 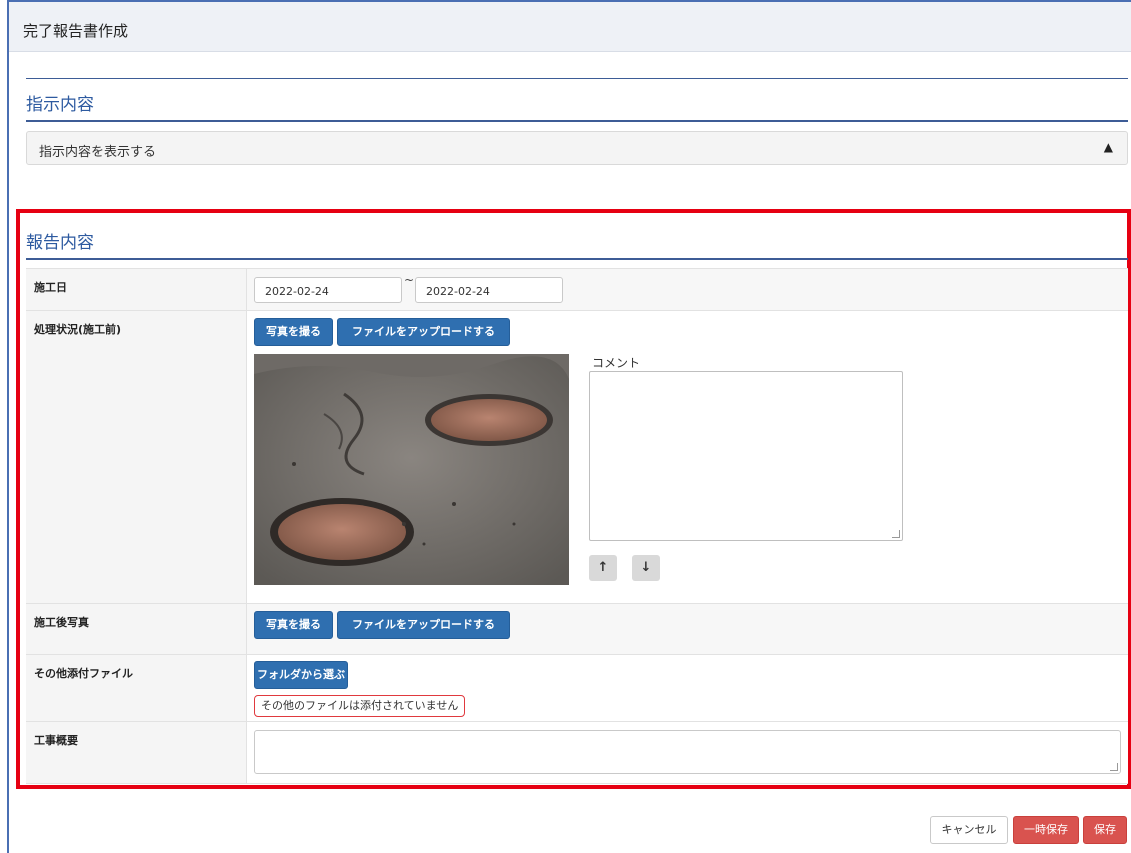 I want to click on summary-label: 工事概要, so click(x=56, y=740).